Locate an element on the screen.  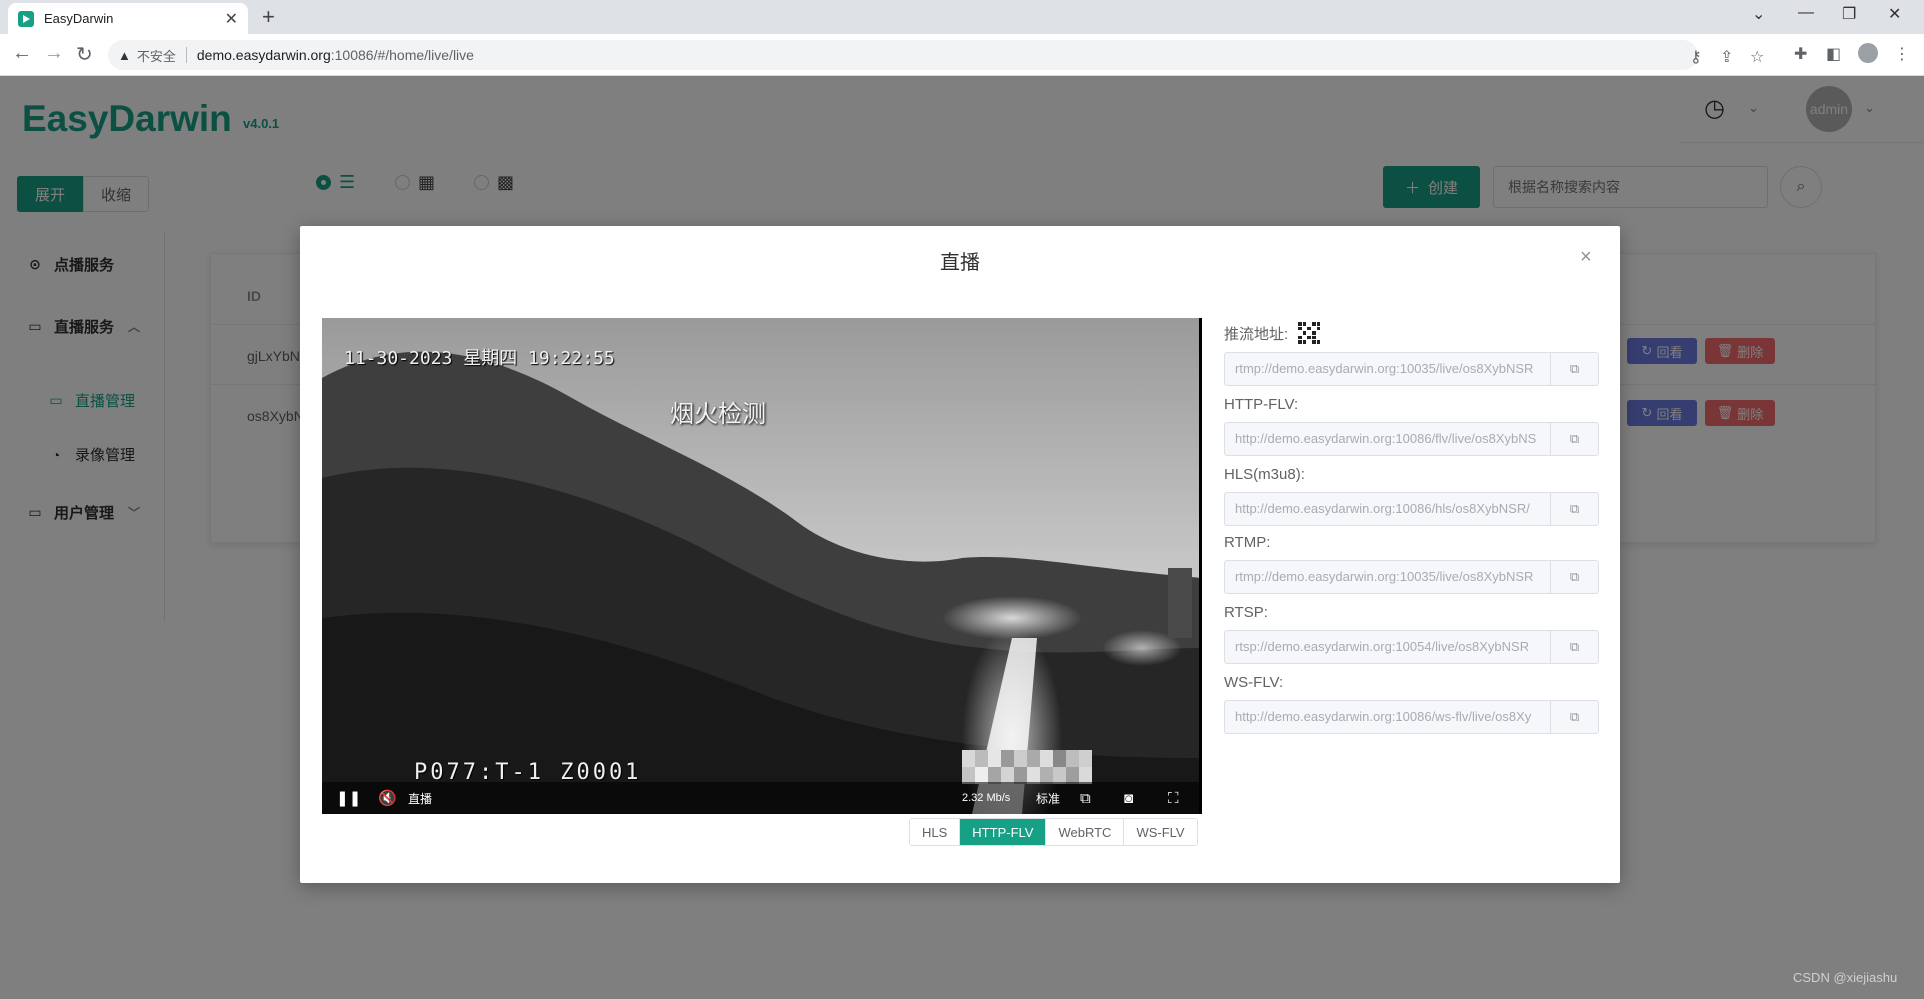
dialog-title: 直播 is located at coordinates (960, 263).